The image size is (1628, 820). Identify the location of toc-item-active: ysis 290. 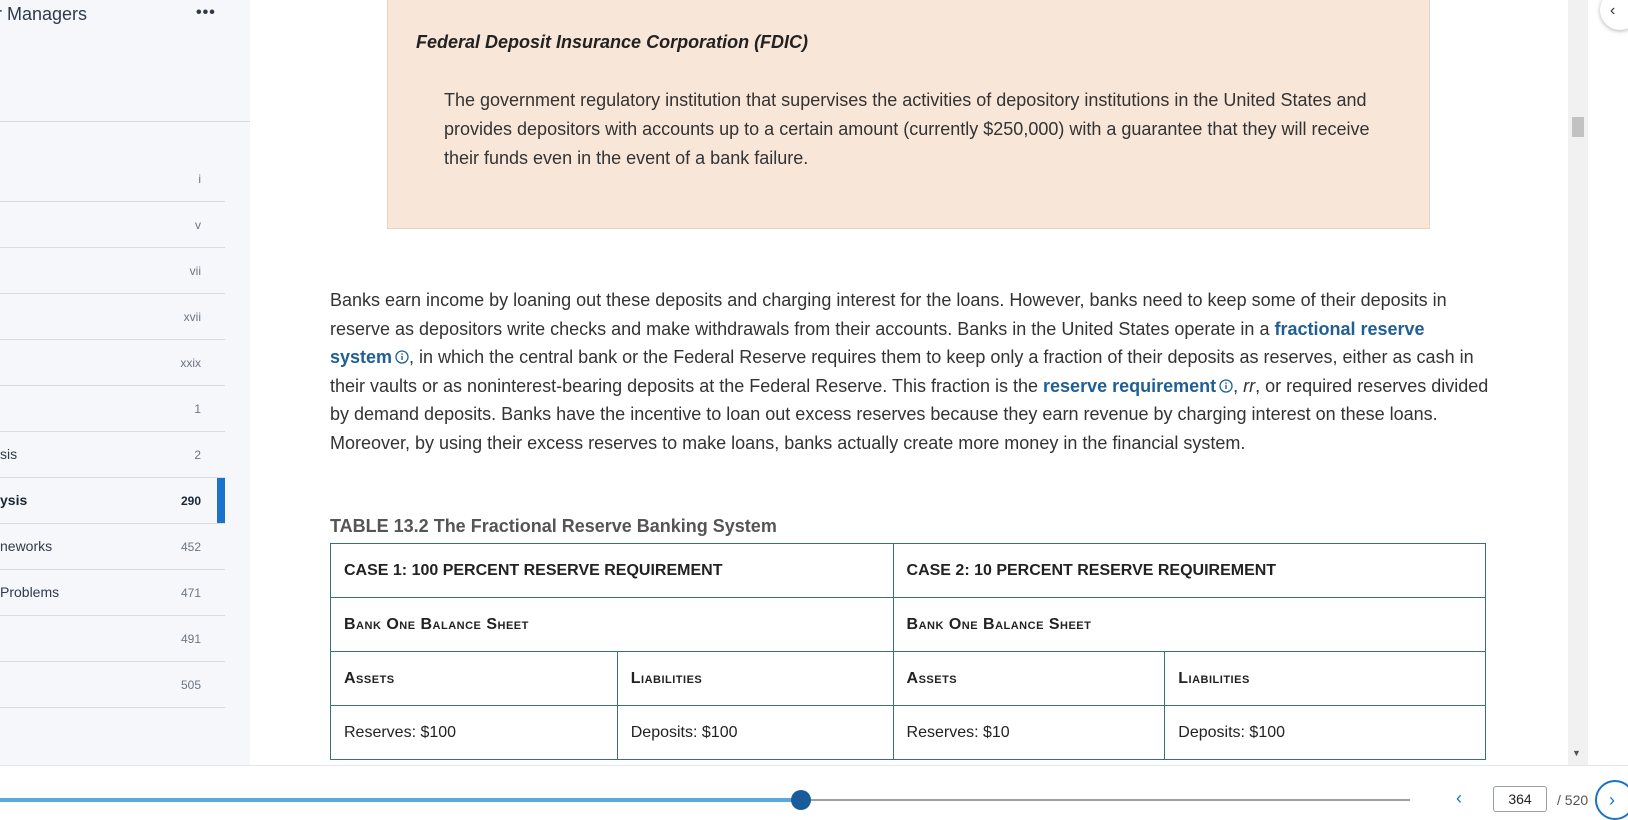
(112, 501).